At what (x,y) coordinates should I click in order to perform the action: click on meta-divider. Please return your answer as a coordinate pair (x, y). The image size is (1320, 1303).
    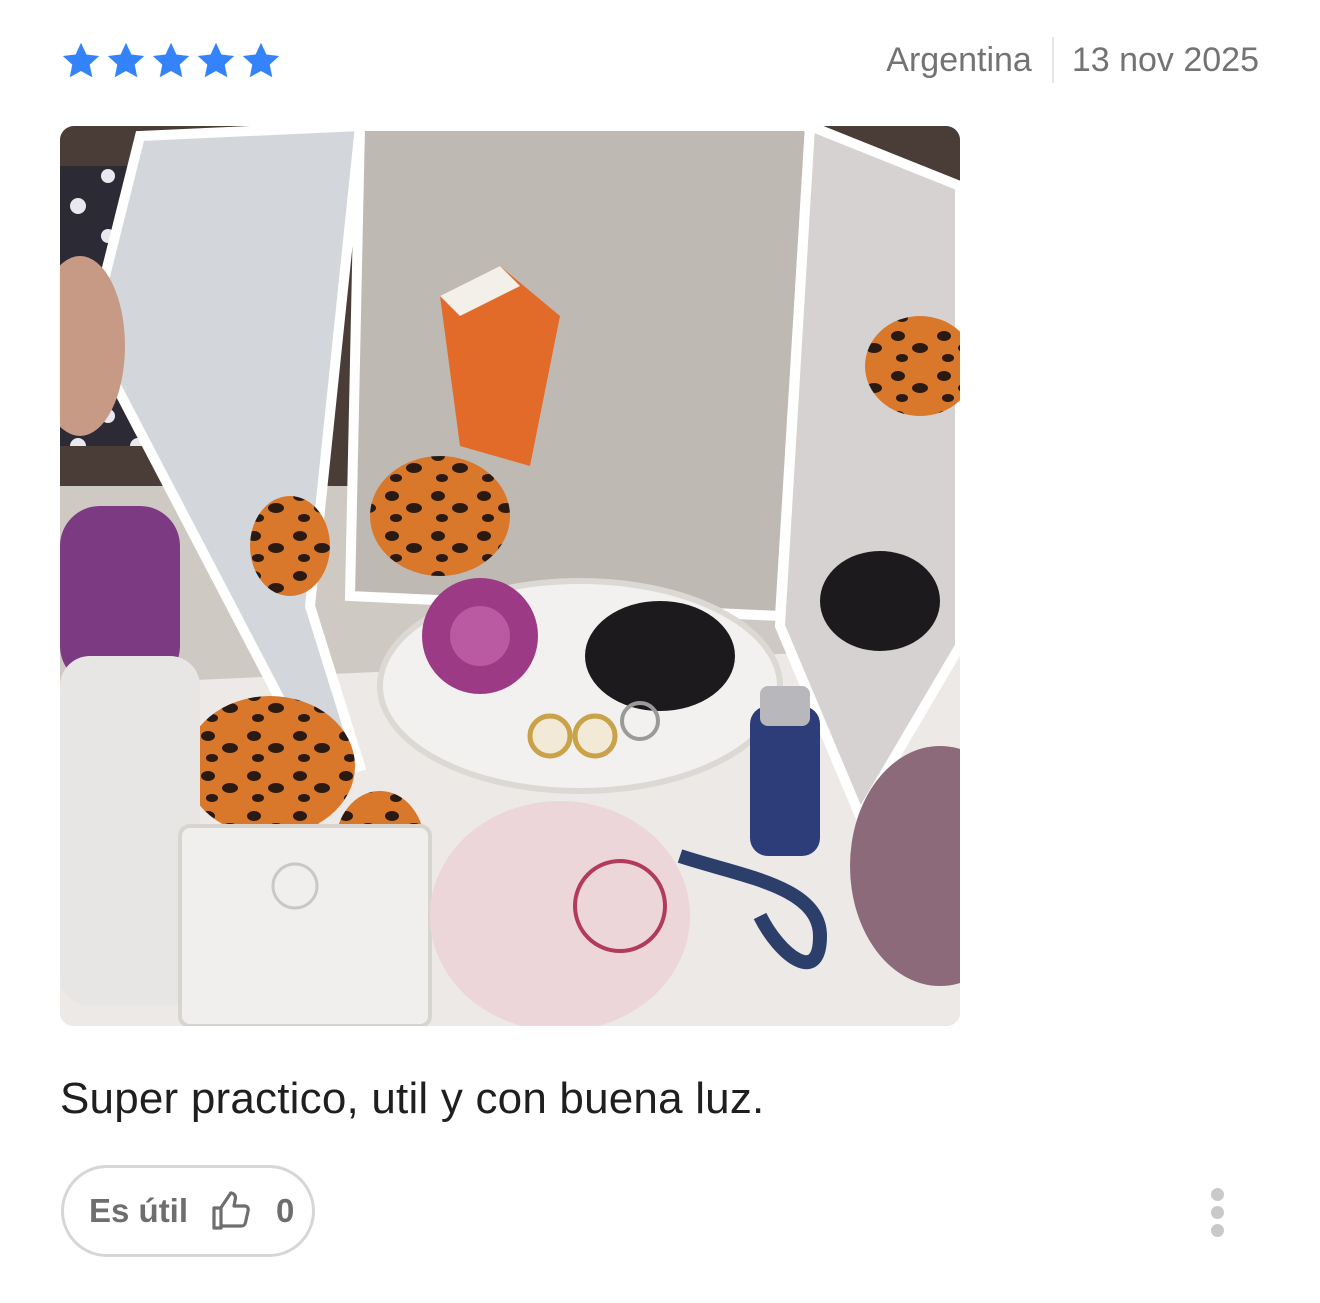
    Looking at the image, I should click on (1052, 60).